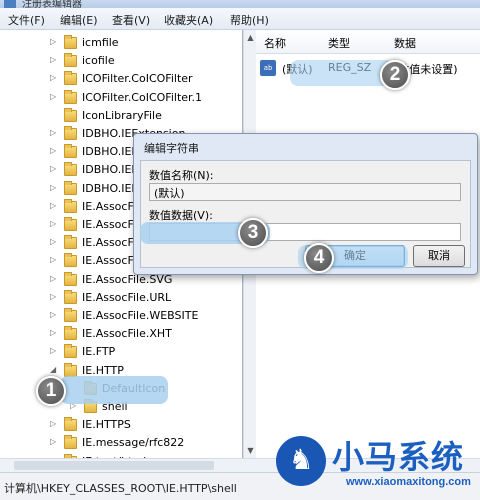 The image size is (480, 500). Describe the element at coordinates (171, 148) in the screenshot. I see `dialog-title: 编辑字符串` at that location.